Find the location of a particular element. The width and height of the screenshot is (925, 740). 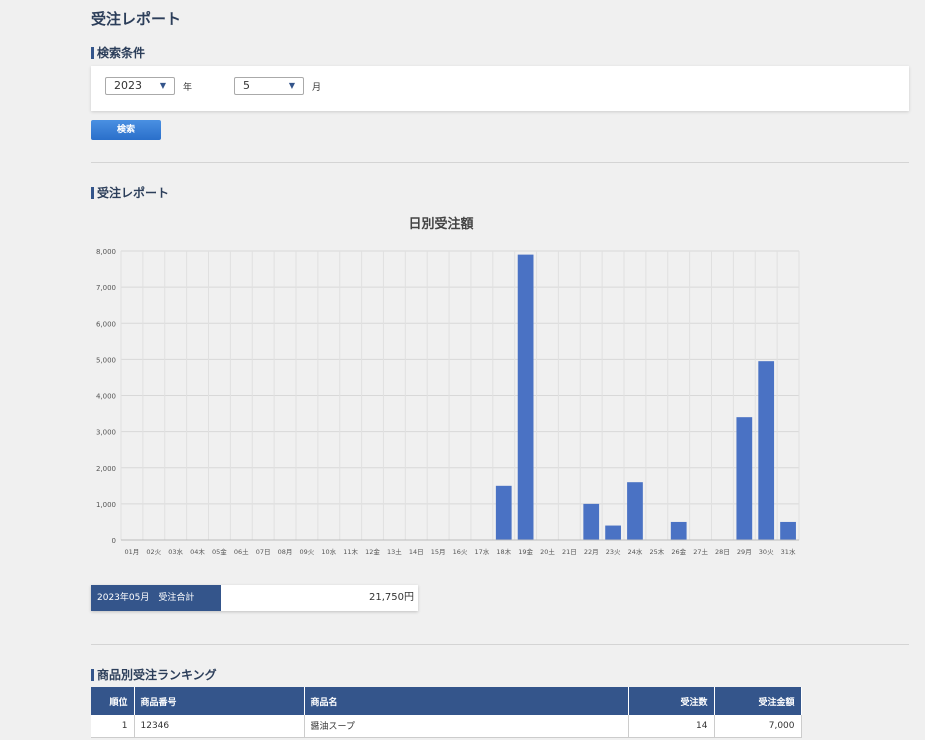

x-tick-label: 27土 is located at coordinates (700, 551).